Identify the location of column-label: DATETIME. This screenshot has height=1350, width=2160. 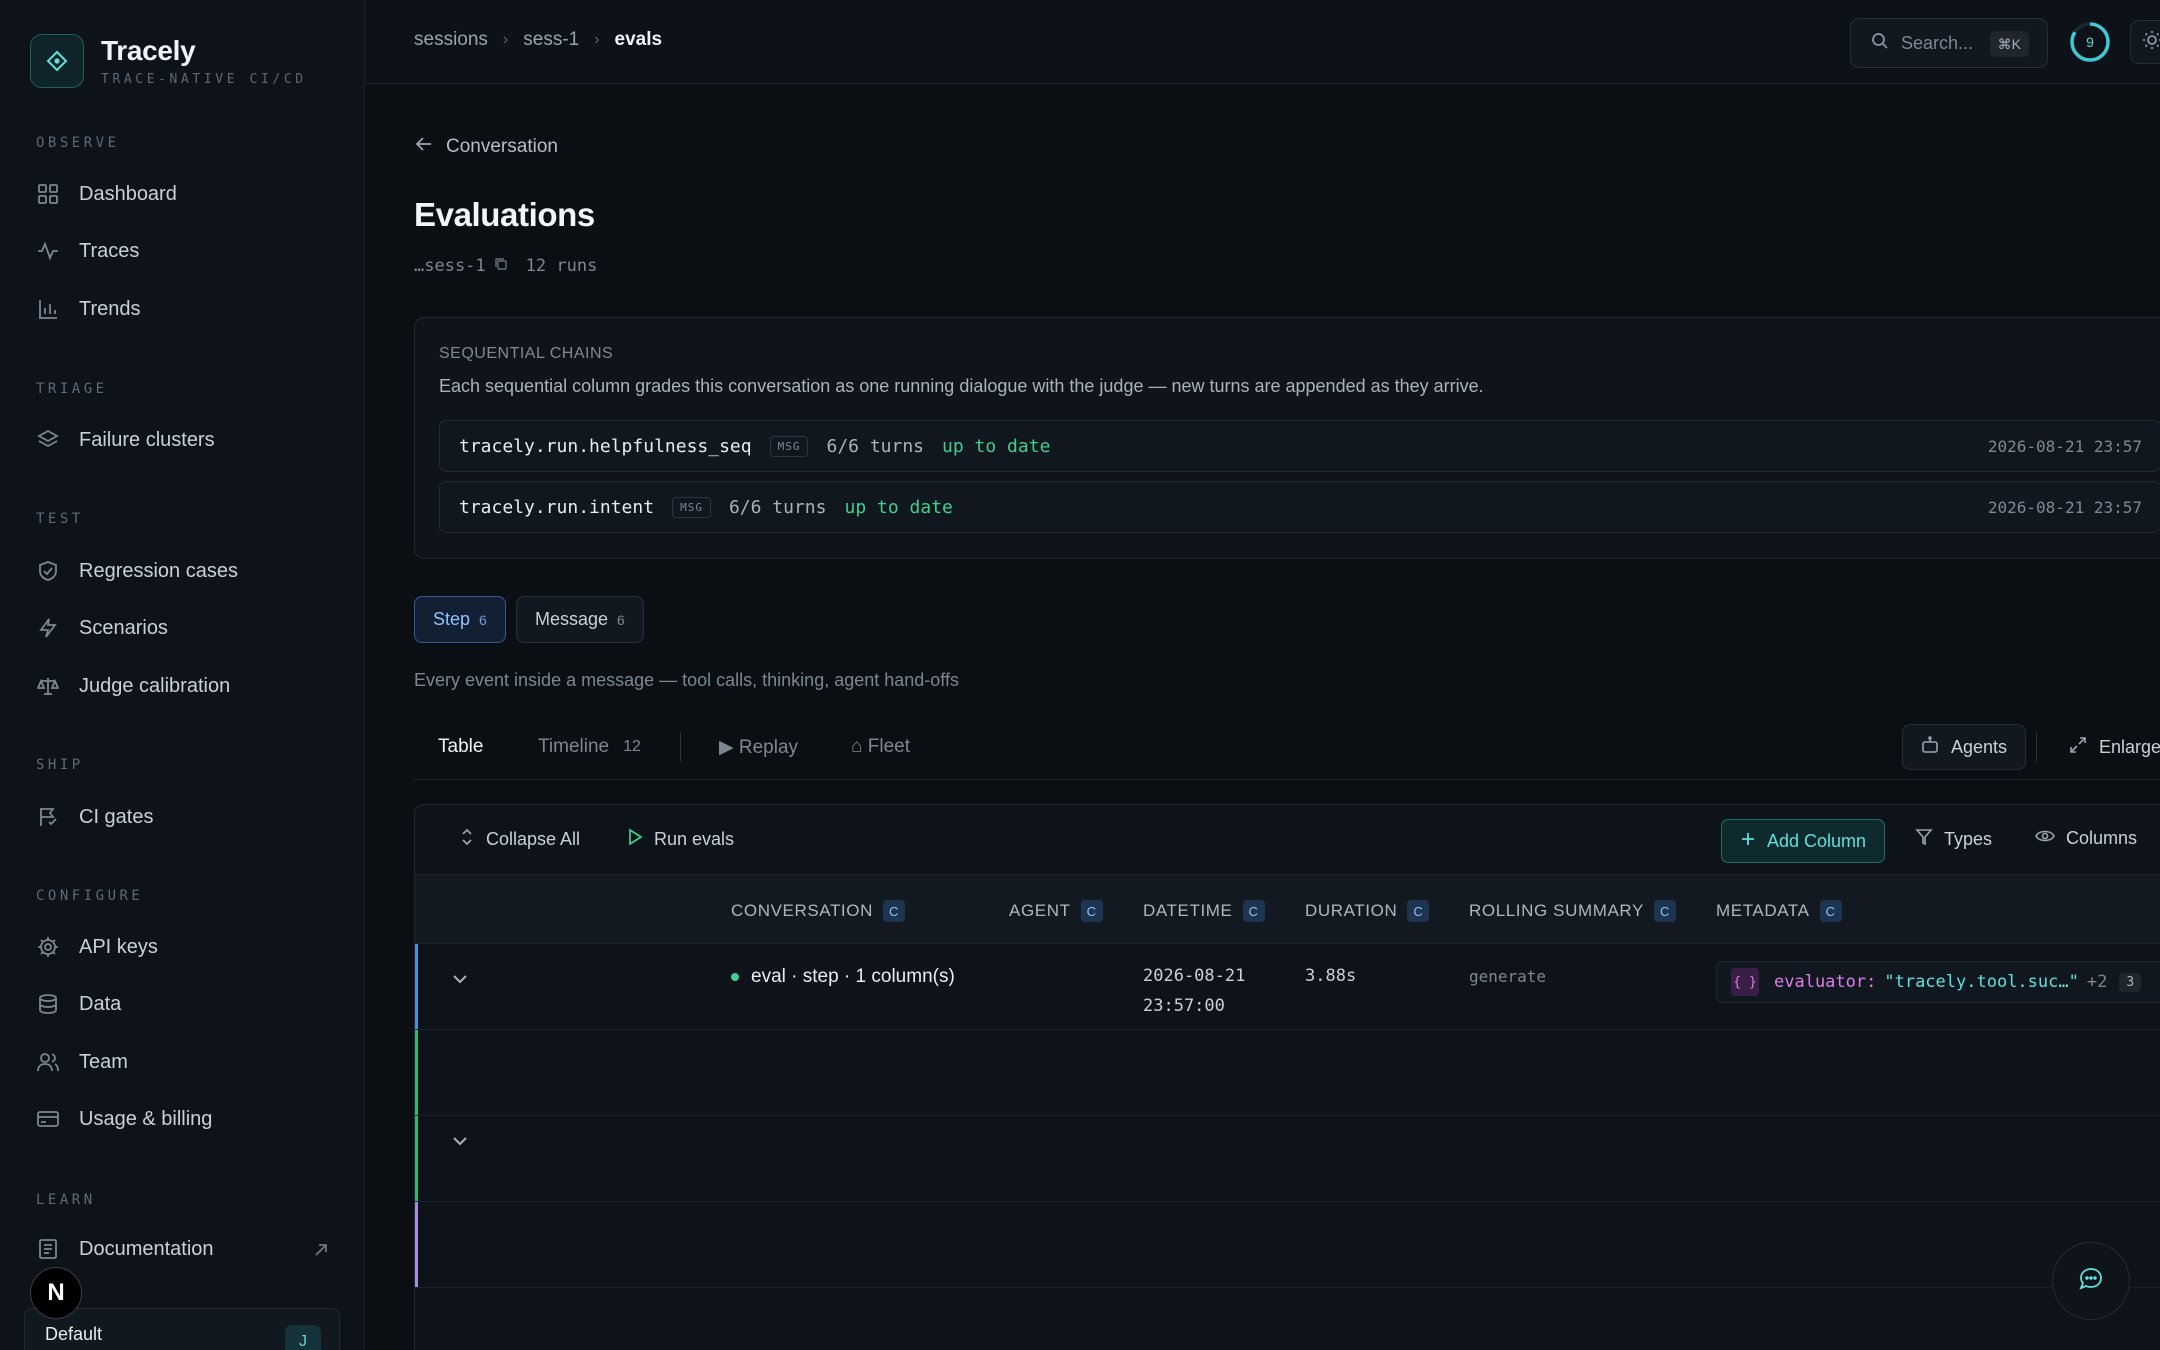
(1188, 910).